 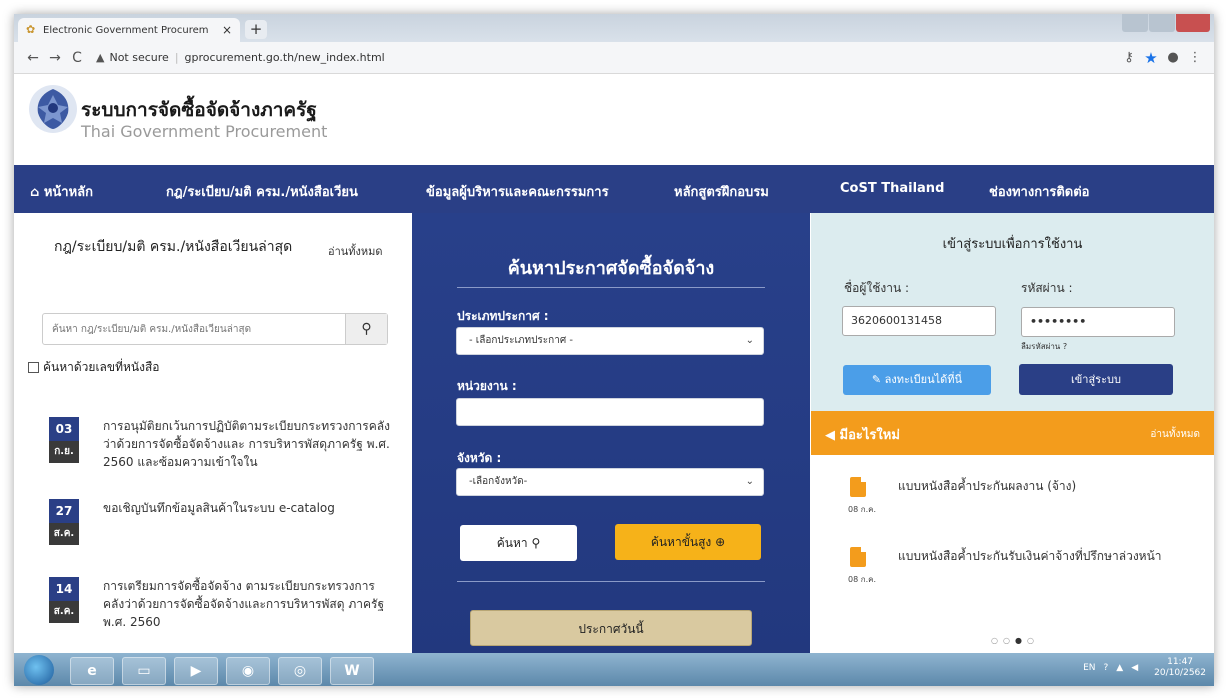 What do you see at coordinates (1180, 673) in the screenshot?
I see `clock-date: 20/10/2562` at bounding box center [1180, 673].